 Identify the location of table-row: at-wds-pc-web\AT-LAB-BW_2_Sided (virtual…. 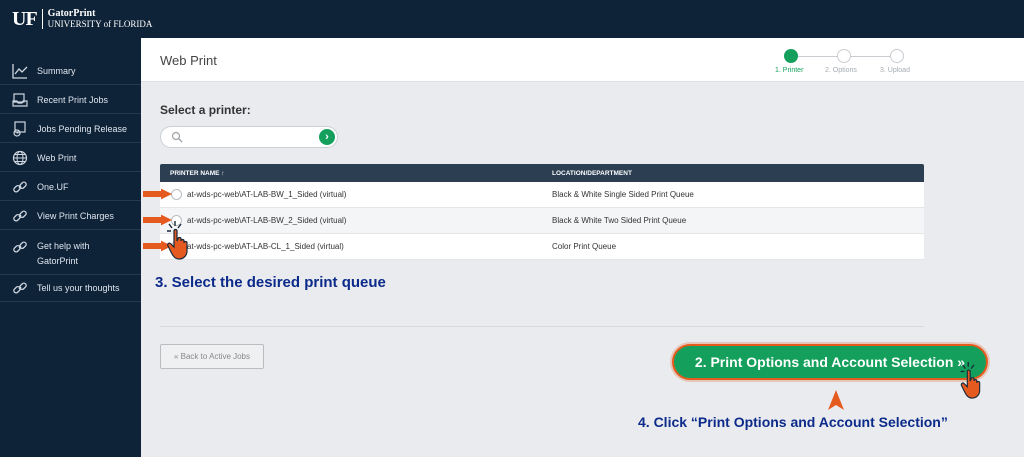
(542, 221).